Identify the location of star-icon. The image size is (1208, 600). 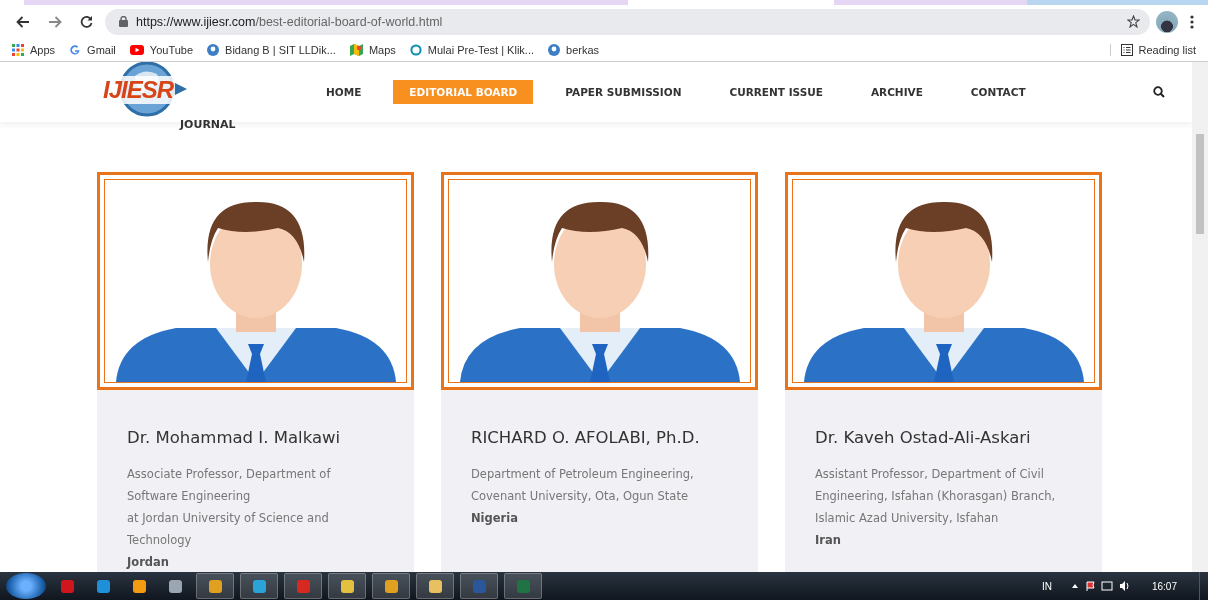
(1133, 21).